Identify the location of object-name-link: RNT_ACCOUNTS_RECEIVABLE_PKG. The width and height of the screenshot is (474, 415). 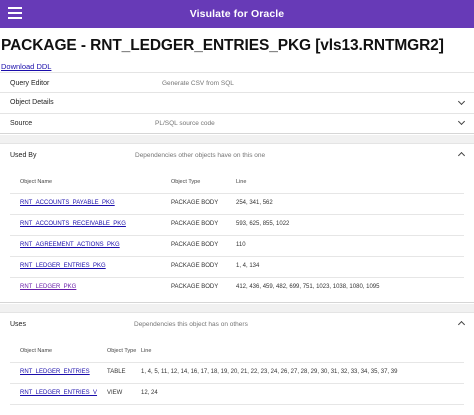
(73, 224).